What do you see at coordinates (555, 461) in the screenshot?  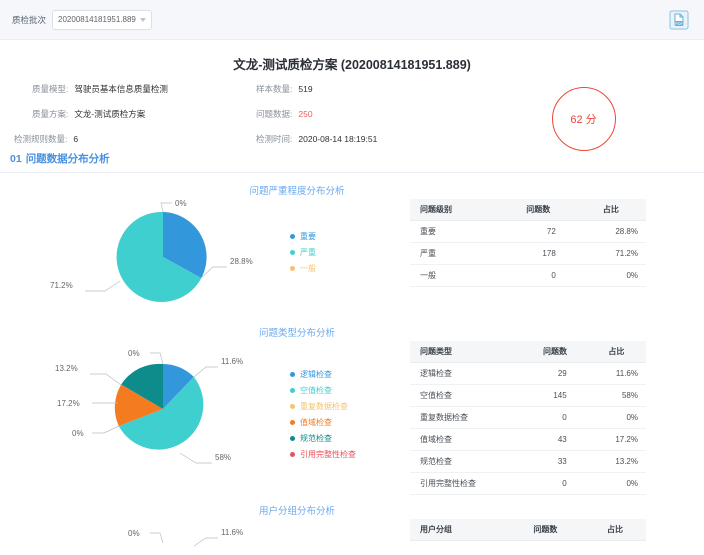 I see `cell-count: 33` at bounding box center [555, 461].